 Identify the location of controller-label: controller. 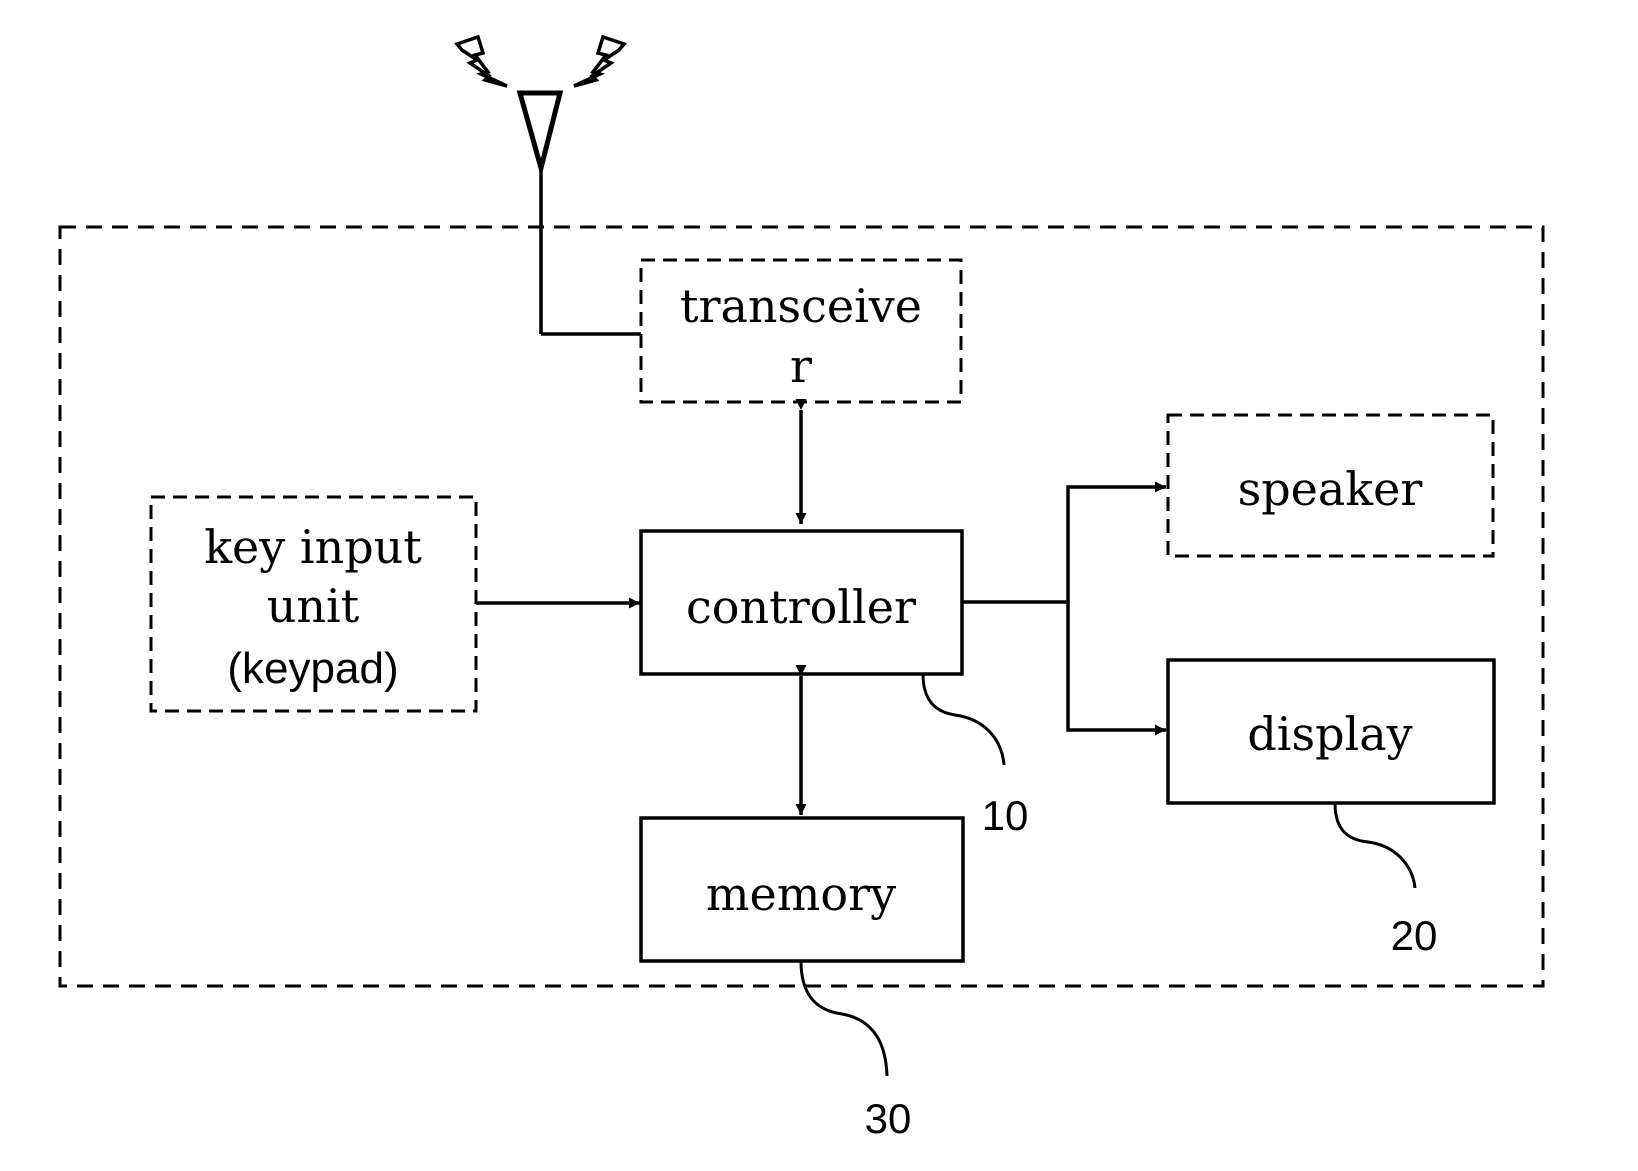
(801, 607).